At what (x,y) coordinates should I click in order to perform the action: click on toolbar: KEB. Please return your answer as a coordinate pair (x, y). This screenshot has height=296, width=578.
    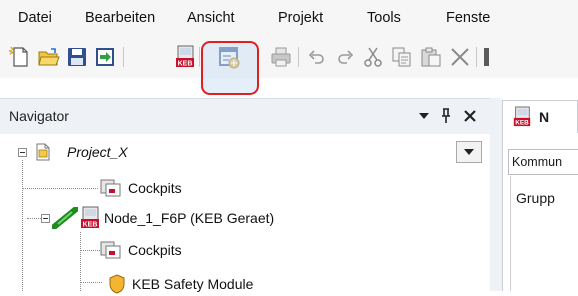
    Looking at the image, I should click on (289, 57).